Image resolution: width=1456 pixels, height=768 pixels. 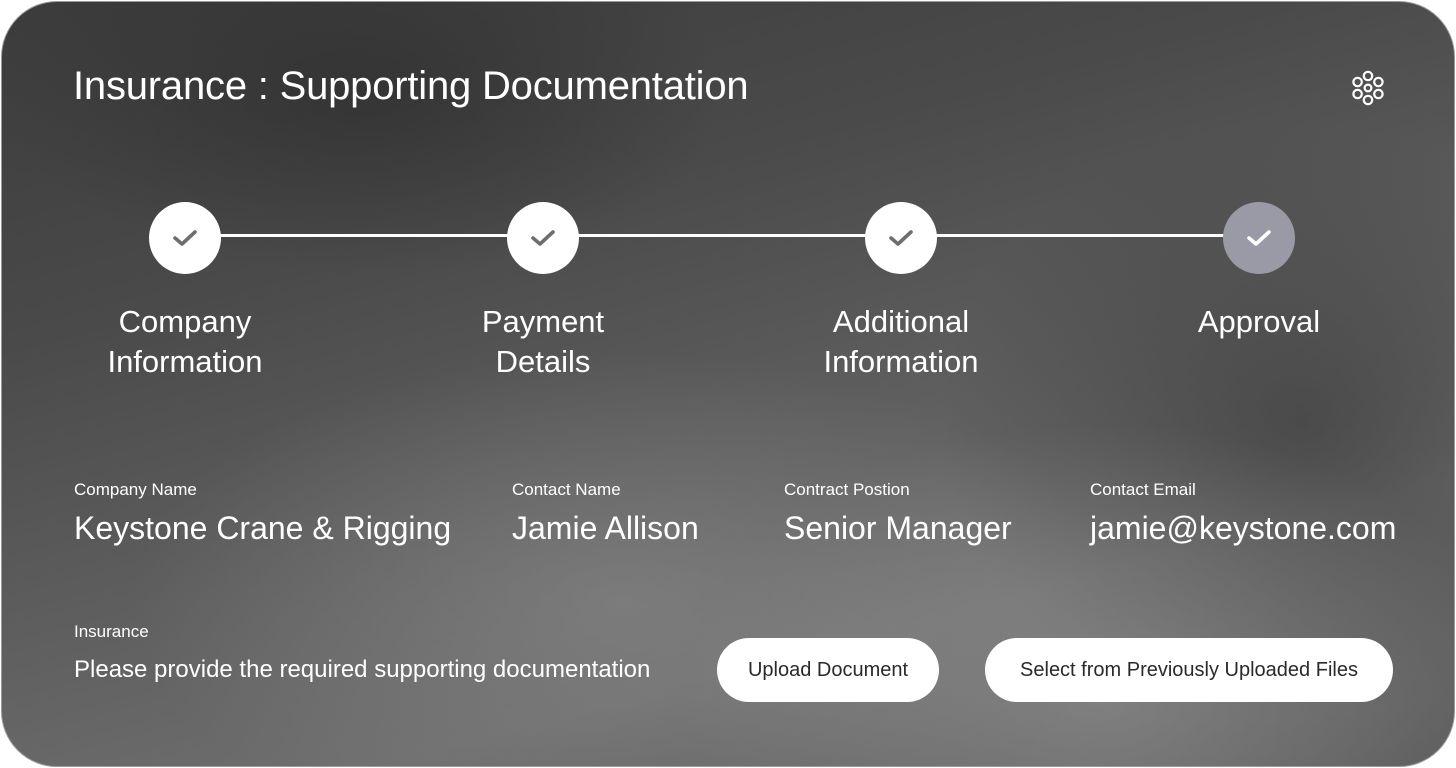 I want to click on upload-document-button: Upload Document, so click(x=828, y=670).